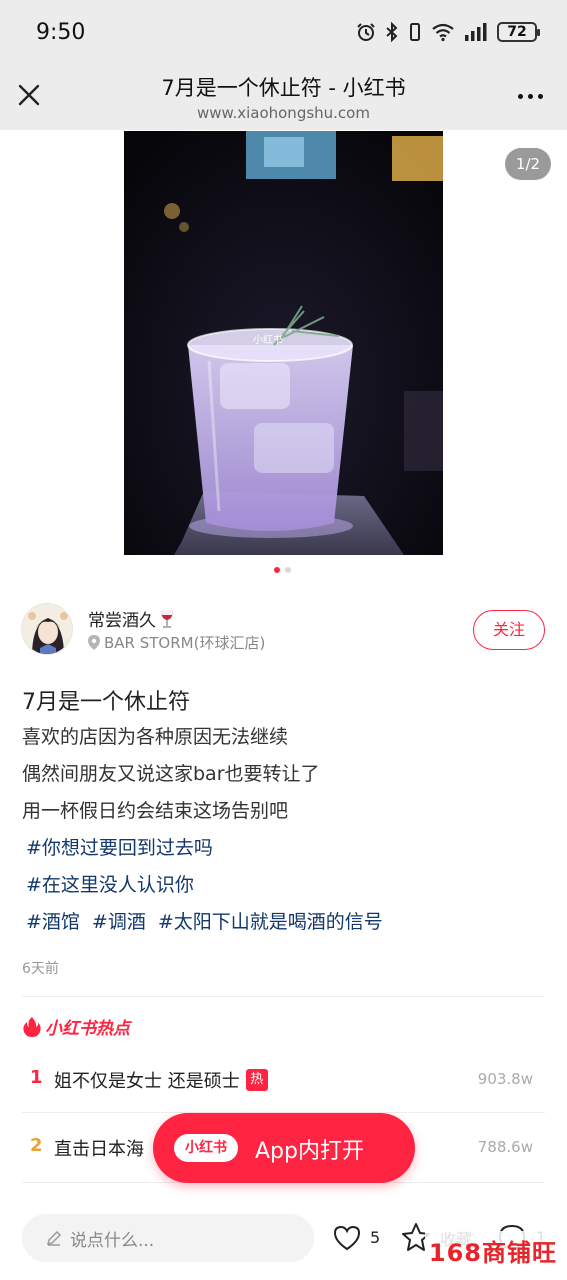  Describe the element at coordinates (505, 1079) in the screenshot. I see `hot-count: 903.8w` at that location.